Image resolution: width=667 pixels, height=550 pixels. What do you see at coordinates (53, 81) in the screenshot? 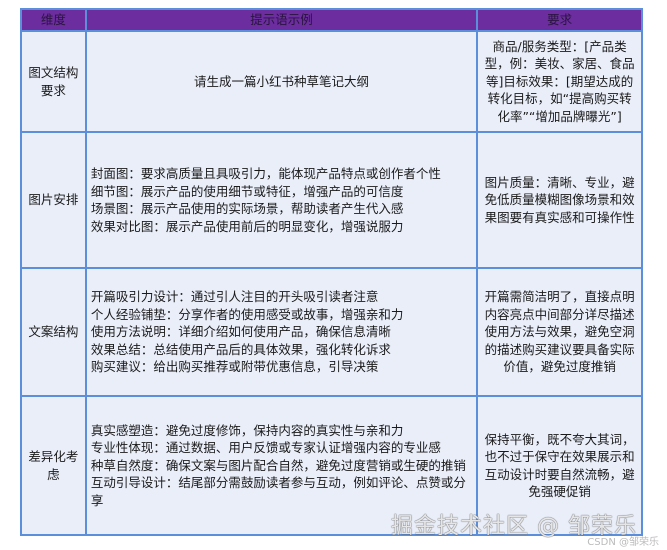
I see `dimension-cell: 图文结构要求` at bounding box center [53, 81].